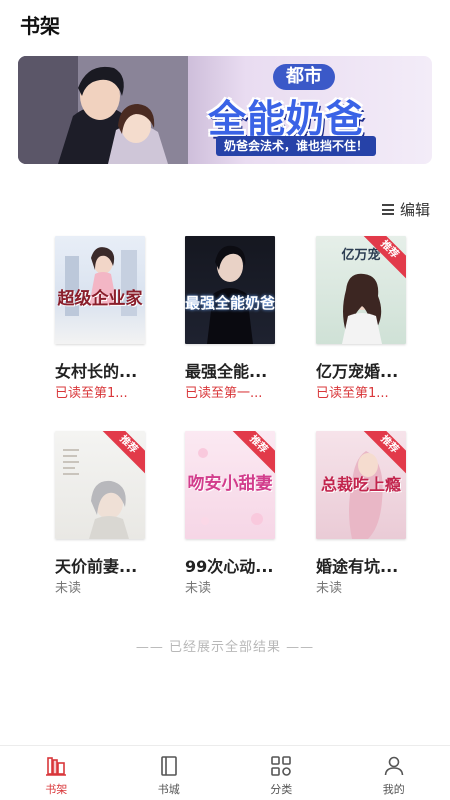  I want to click on tab-profile: 我的, so click(394, 773).